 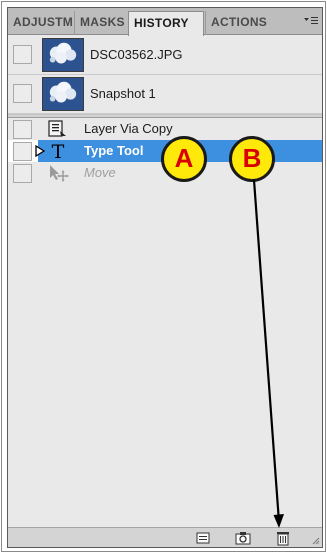 I want to click on layer-via-copy-icon, so click(x=57, y=128).